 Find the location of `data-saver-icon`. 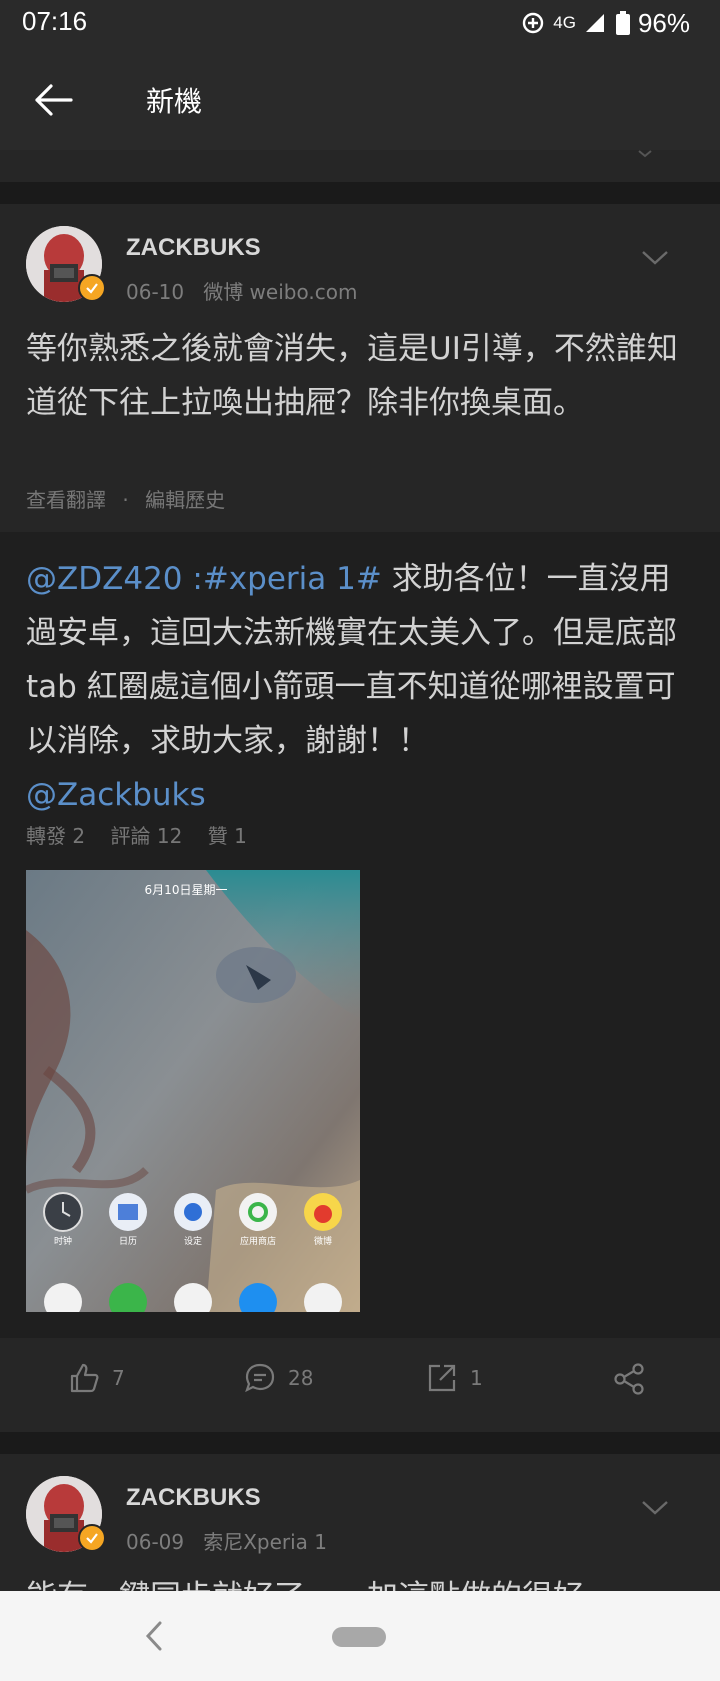

data-saver-icon is located at coordinates (533, 23).